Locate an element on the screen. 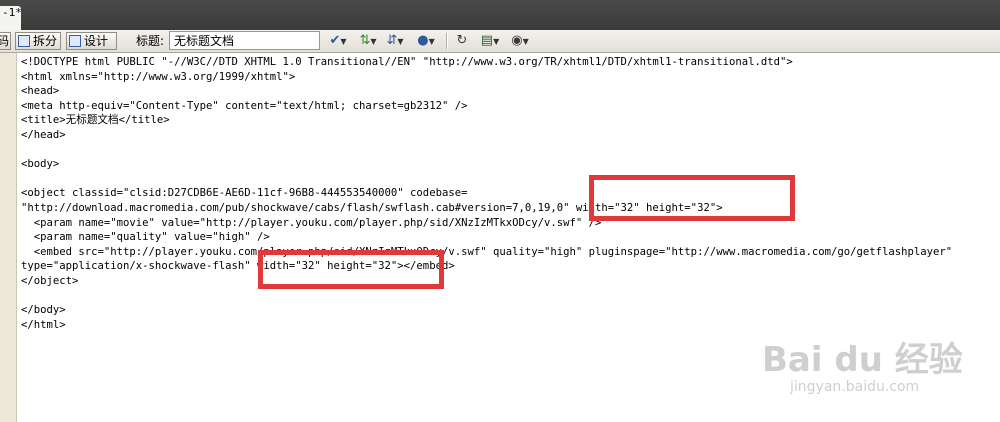  code-line: </body> is located at coordinates (43, 310).